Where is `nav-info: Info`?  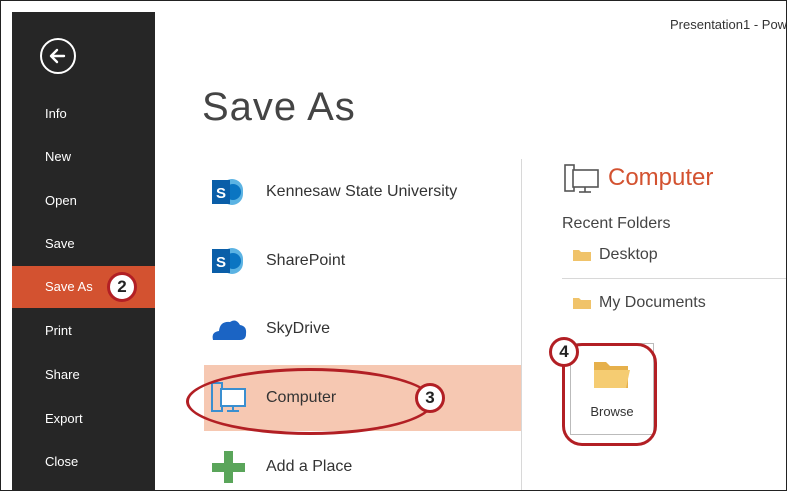
nav-info: Info is located at coordinates (83, 114).